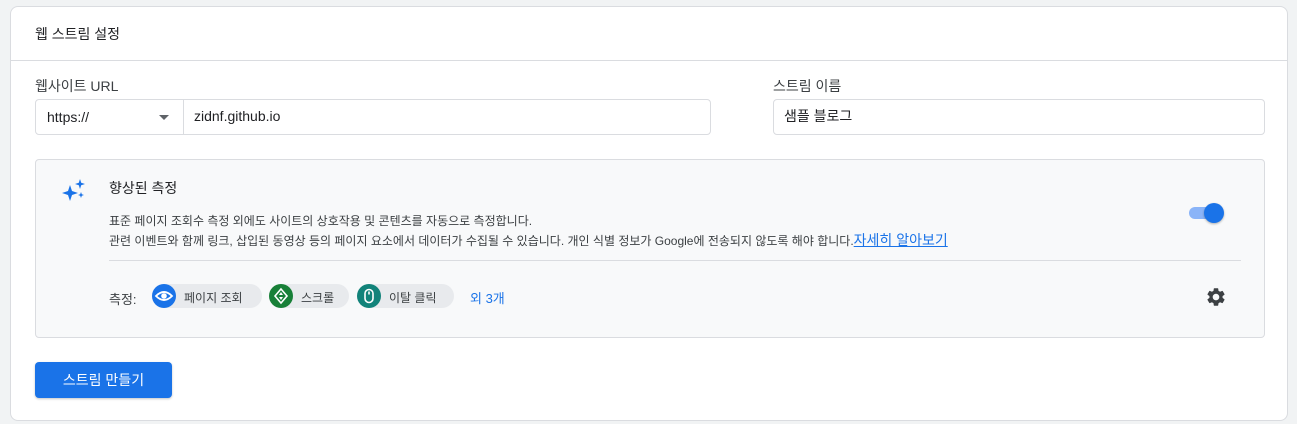  I want to click on chevron-down-icon, so click(164, 117).